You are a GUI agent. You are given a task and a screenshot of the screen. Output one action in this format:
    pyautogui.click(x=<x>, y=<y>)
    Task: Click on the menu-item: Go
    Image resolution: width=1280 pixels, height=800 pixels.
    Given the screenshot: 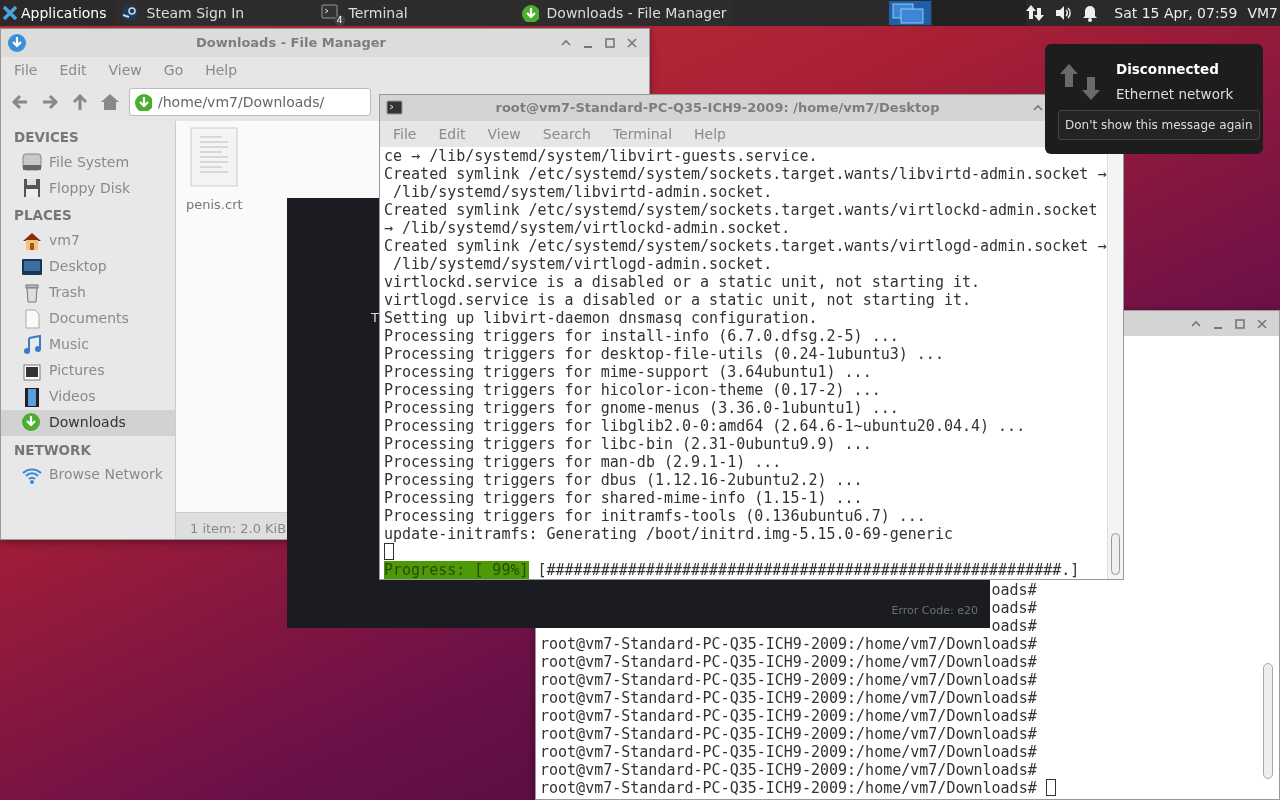 What is the action you would take?
    pyautogui.click(x=173, y=70)
    